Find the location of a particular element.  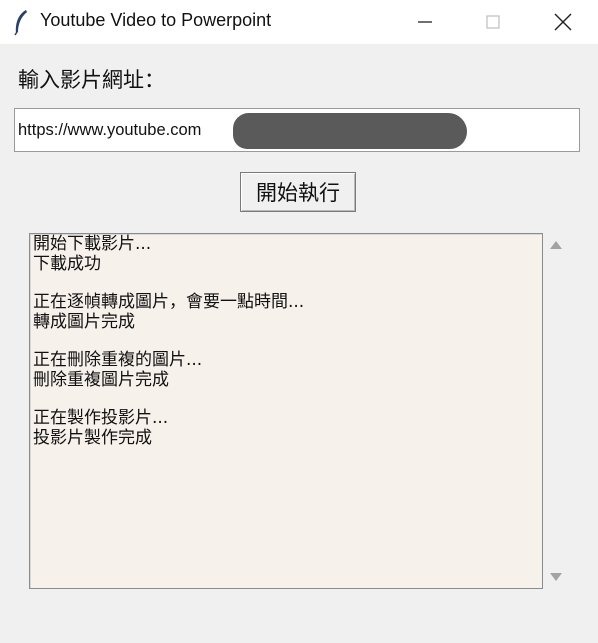

maximize-icon is located at coordinates (493, 22).